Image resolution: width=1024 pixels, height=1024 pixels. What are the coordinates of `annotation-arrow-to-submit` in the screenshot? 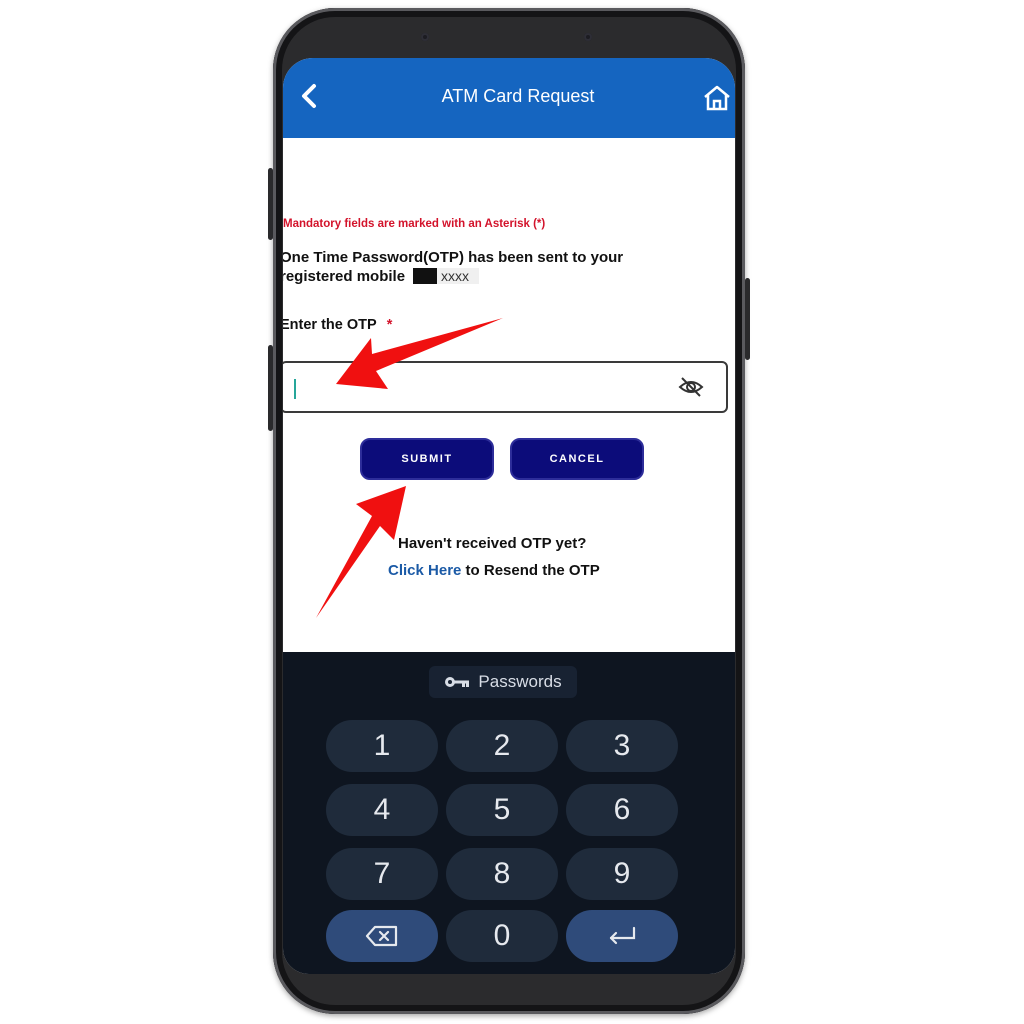 It's located at (361, 552).